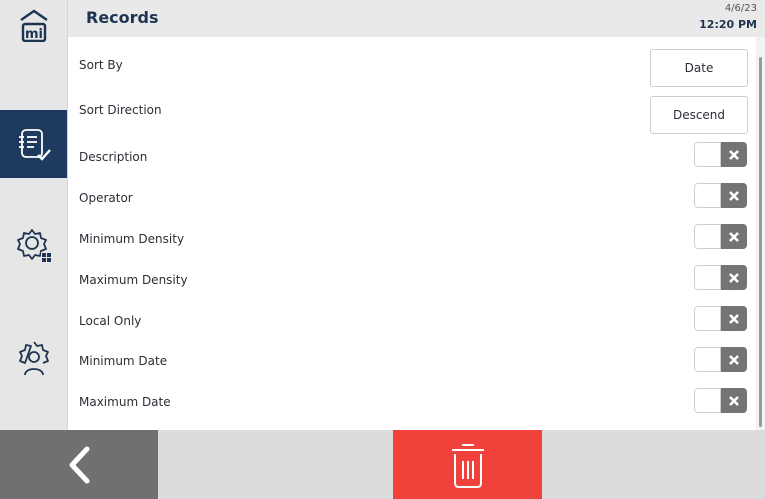 This screenshot has height=499, width=765. What do you see at coordinates (120, 110) in the screenshot?
I see `sort-direction-label: Sort Direction` at bounding box center [120, 110].